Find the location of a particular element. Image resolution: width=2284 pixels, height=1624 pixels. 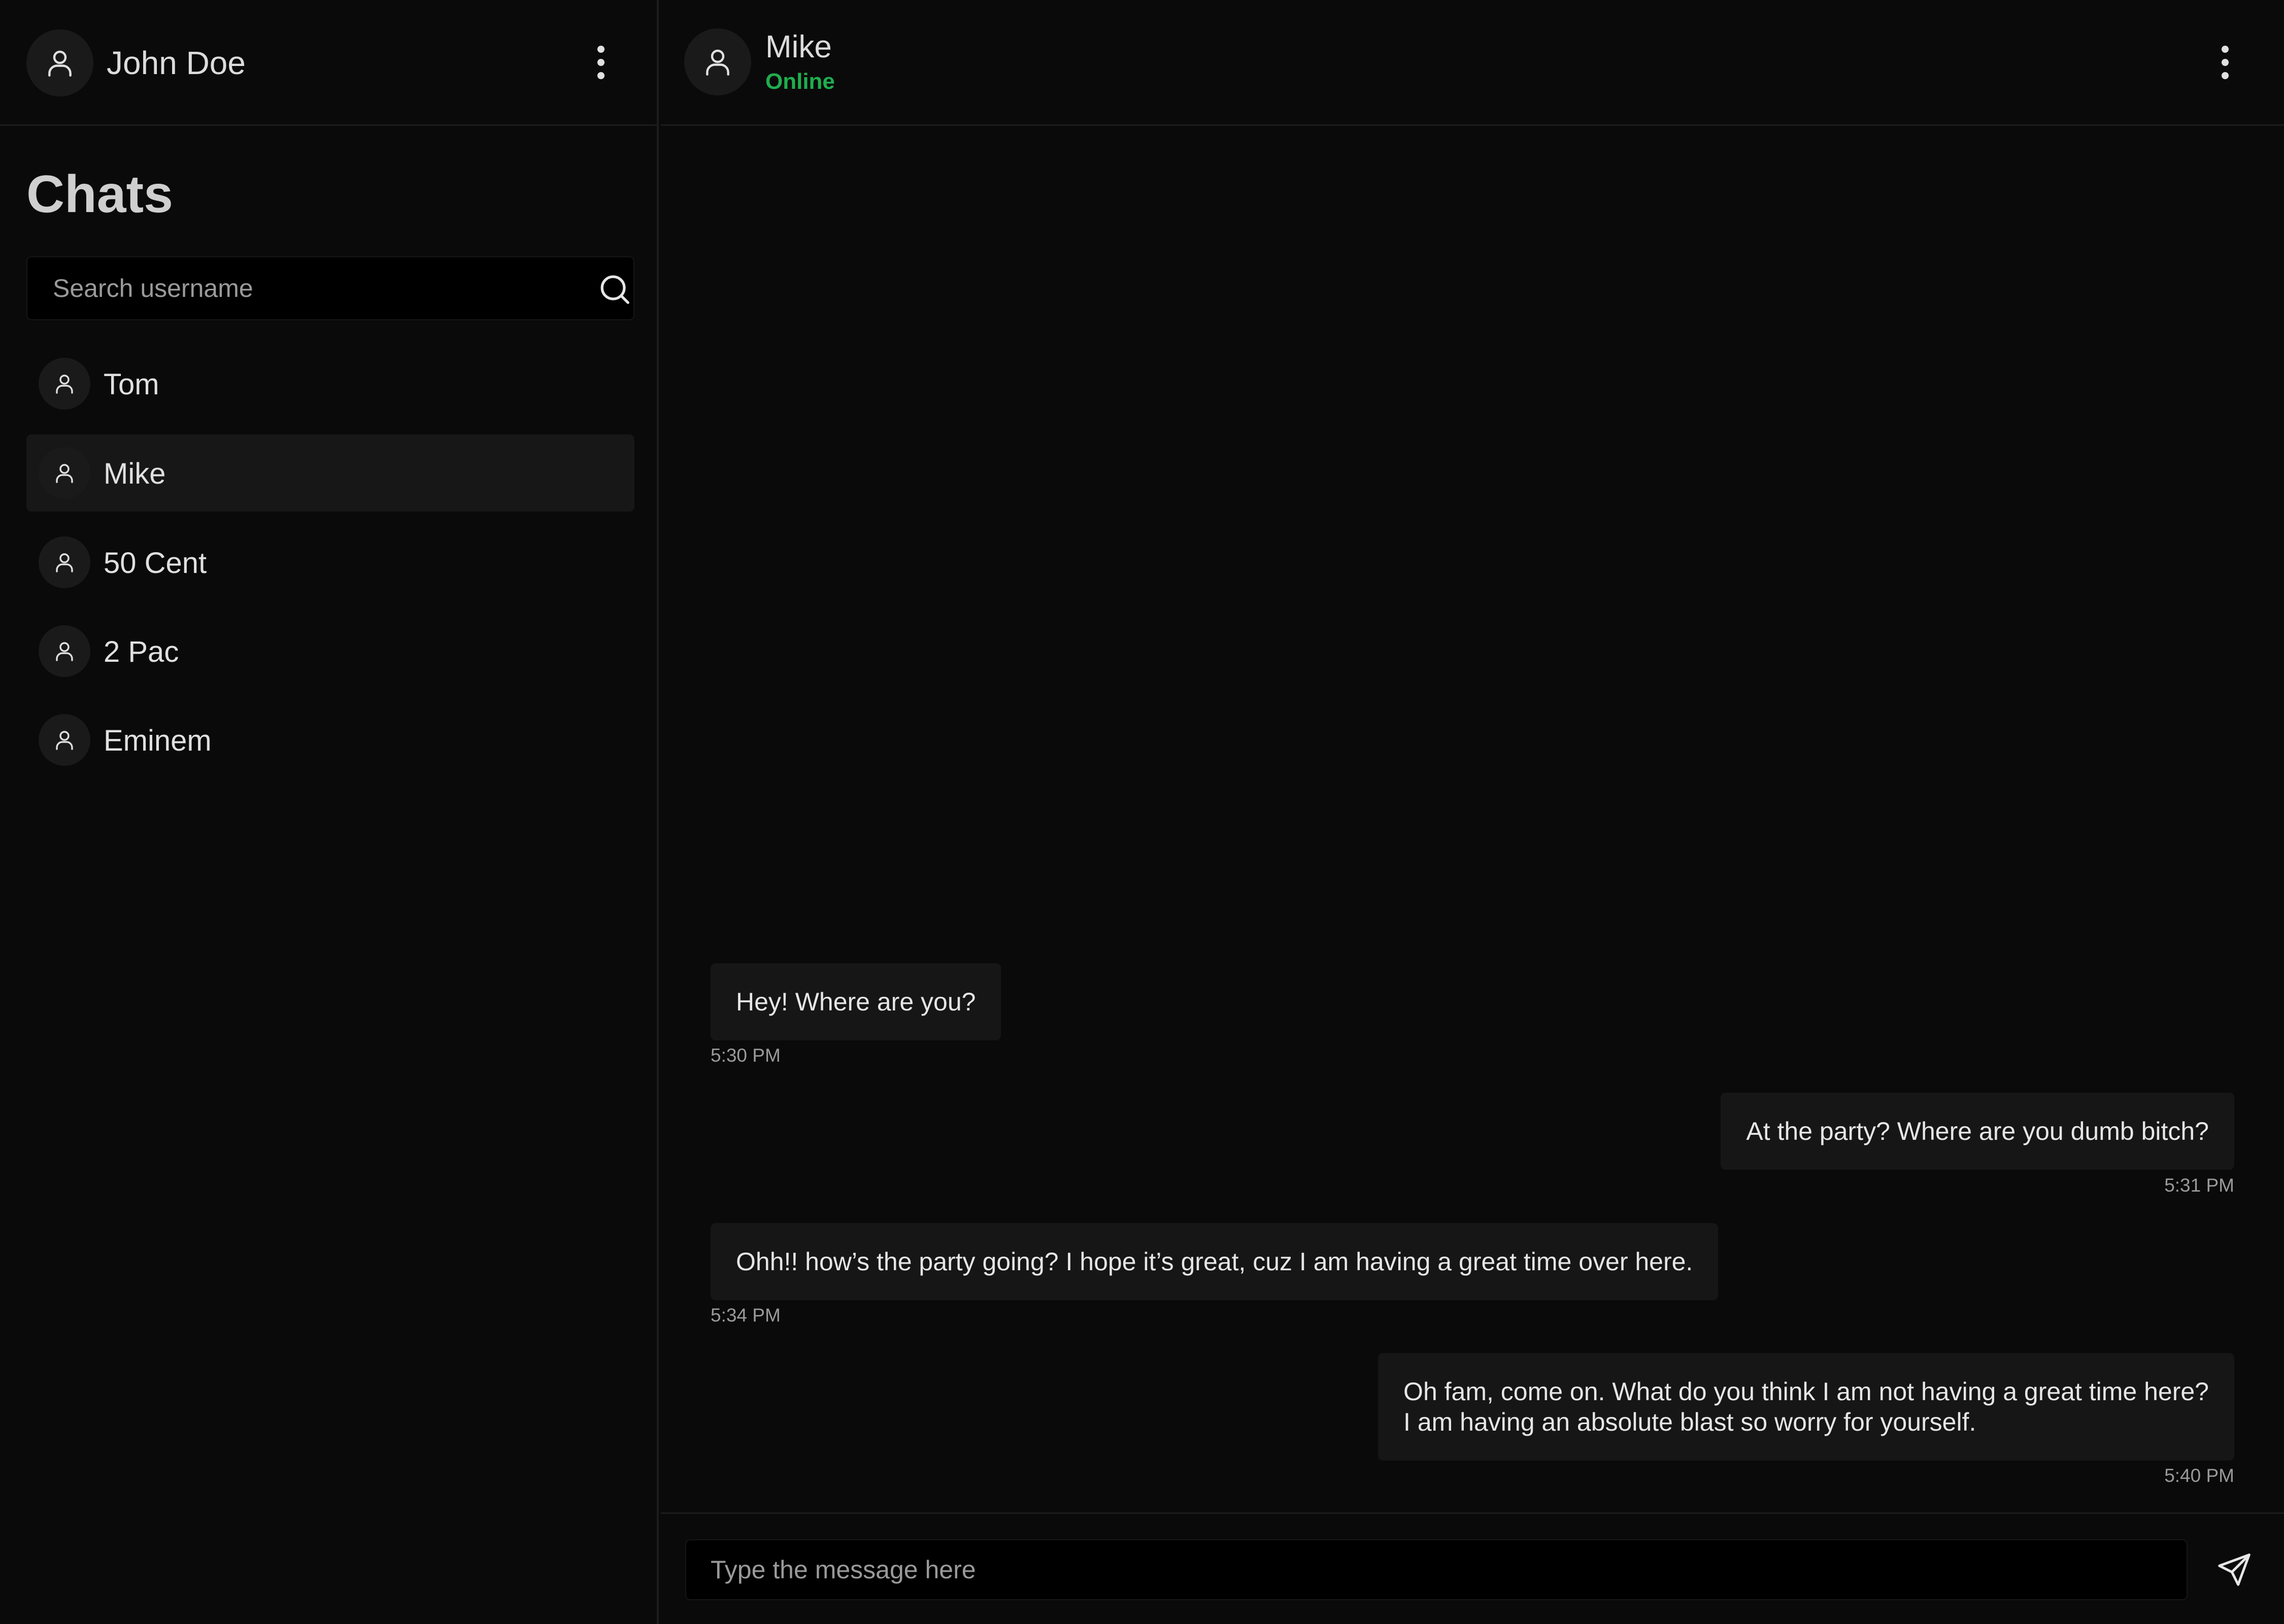

contact-name: Mike is located at coordinates (798, 46).